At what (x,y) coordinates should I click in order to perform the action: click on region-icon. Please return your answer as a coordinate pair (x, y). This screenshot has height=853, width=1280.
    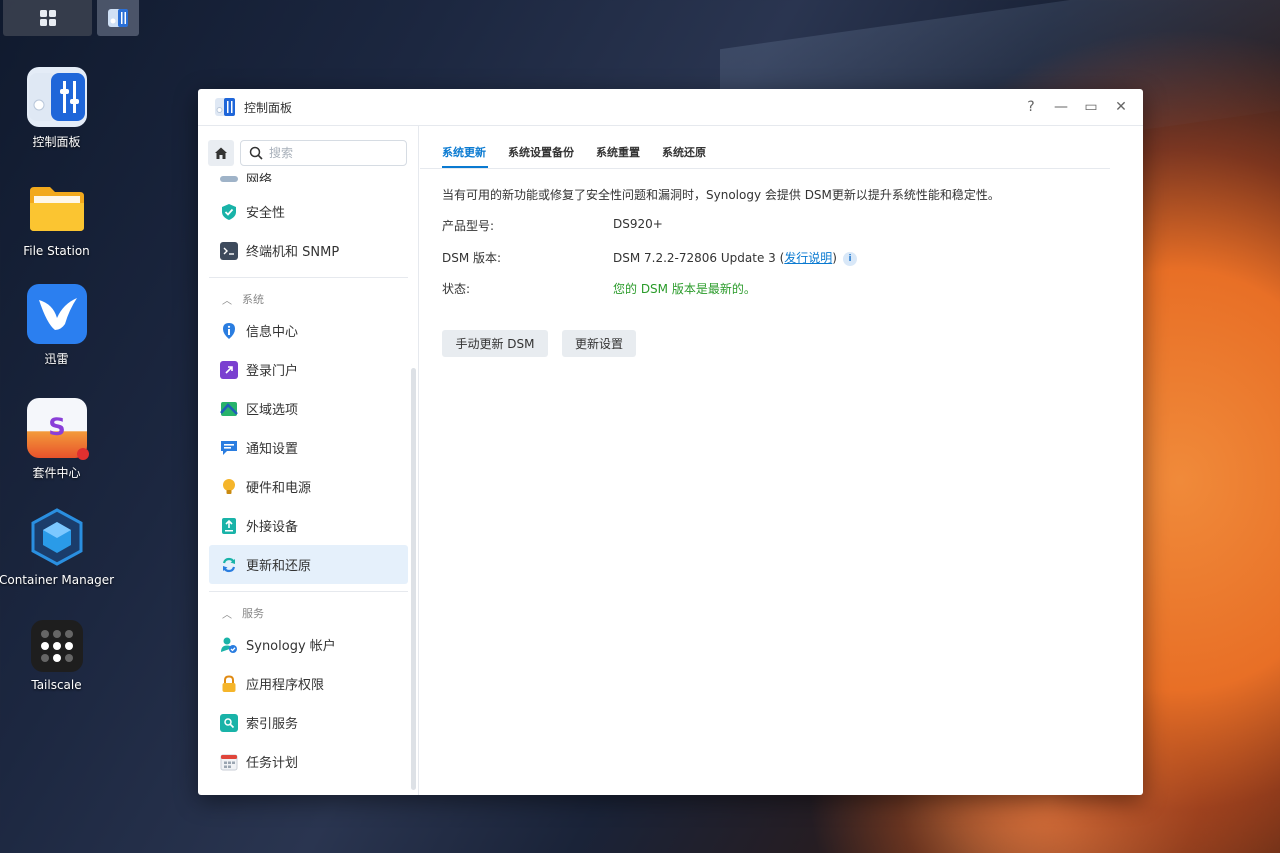
    Looking at the image, I should click on (229, 409).